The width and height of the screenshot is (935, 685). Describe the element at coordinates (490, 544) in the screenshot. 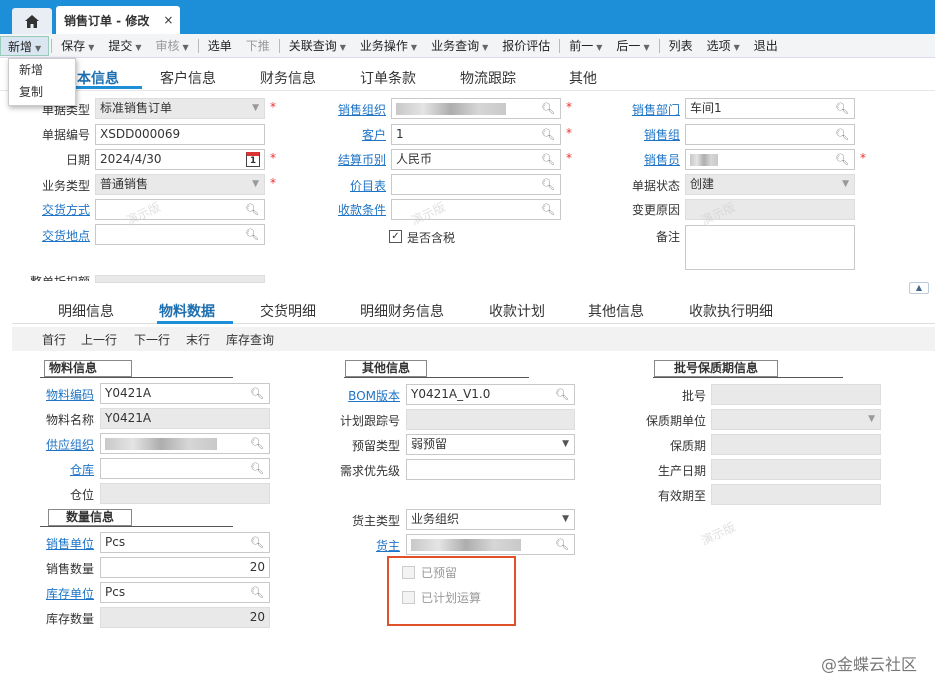

I see `owner-field: 🔍︎` at that location.